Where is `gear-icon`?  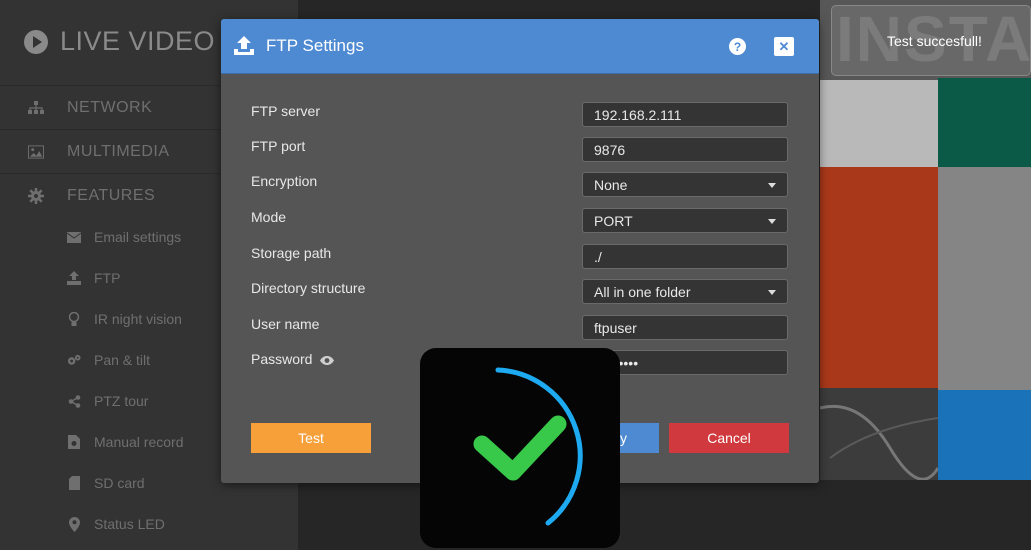 gear-icon is located at coordinates (36, 195).